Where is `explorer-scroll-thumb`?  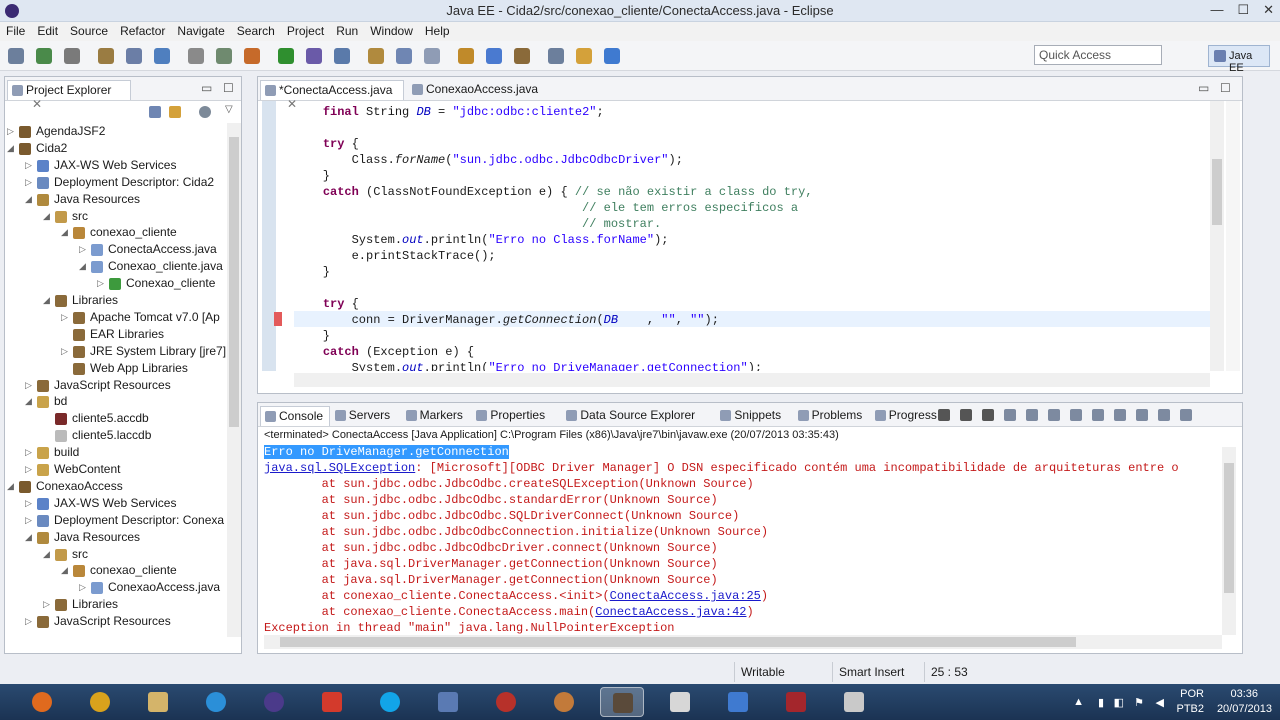
explorer-scroll-thumb is located at coordinates (234, 282).